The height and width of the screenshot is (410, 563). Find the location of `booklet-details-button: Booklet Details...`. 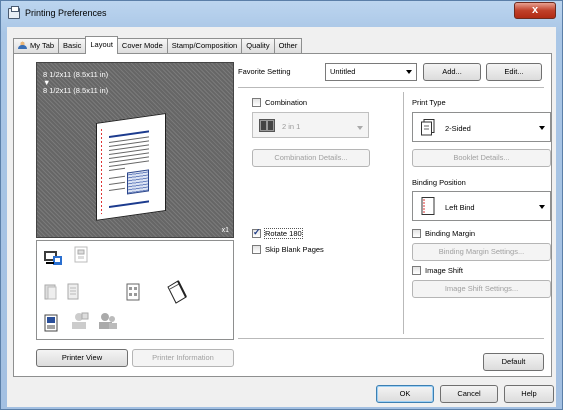

booklet-details-button: Booklet Details... is located at coordinates (481, 158).